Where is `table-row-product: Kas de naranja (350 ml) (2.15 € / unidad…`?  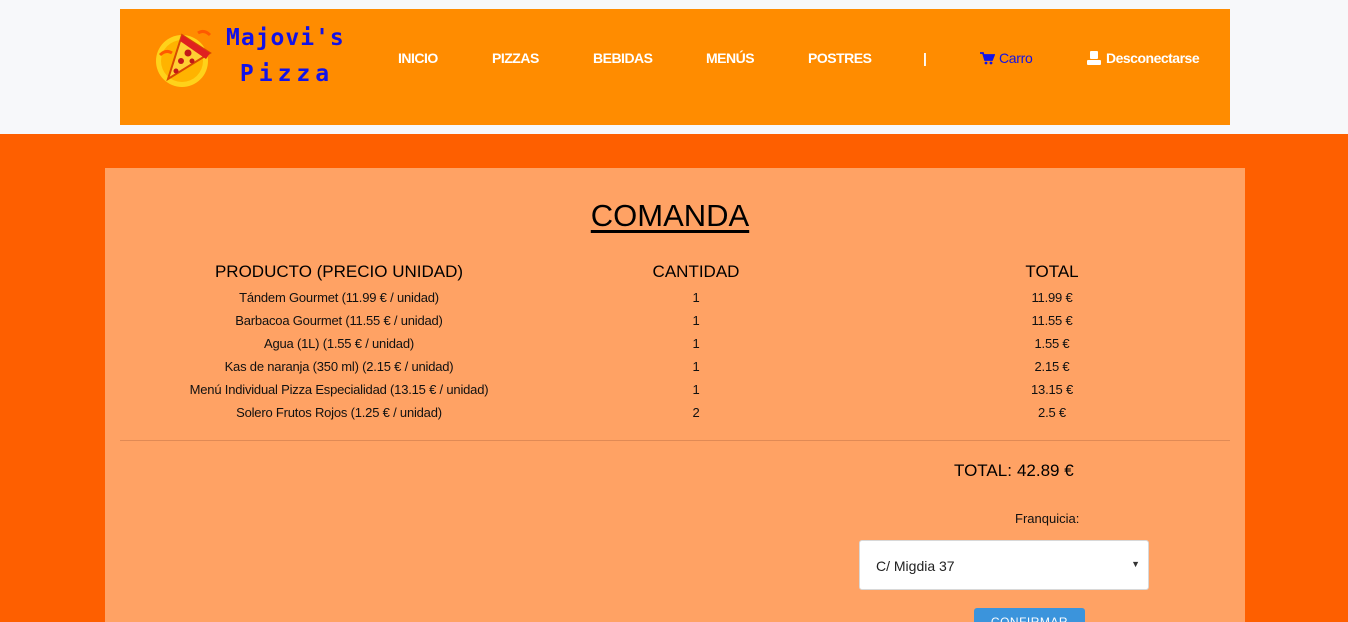 table-row-product: Kas de naranja (350 ml) (2.15 € / unidad… is located at coordinates (339, 366).